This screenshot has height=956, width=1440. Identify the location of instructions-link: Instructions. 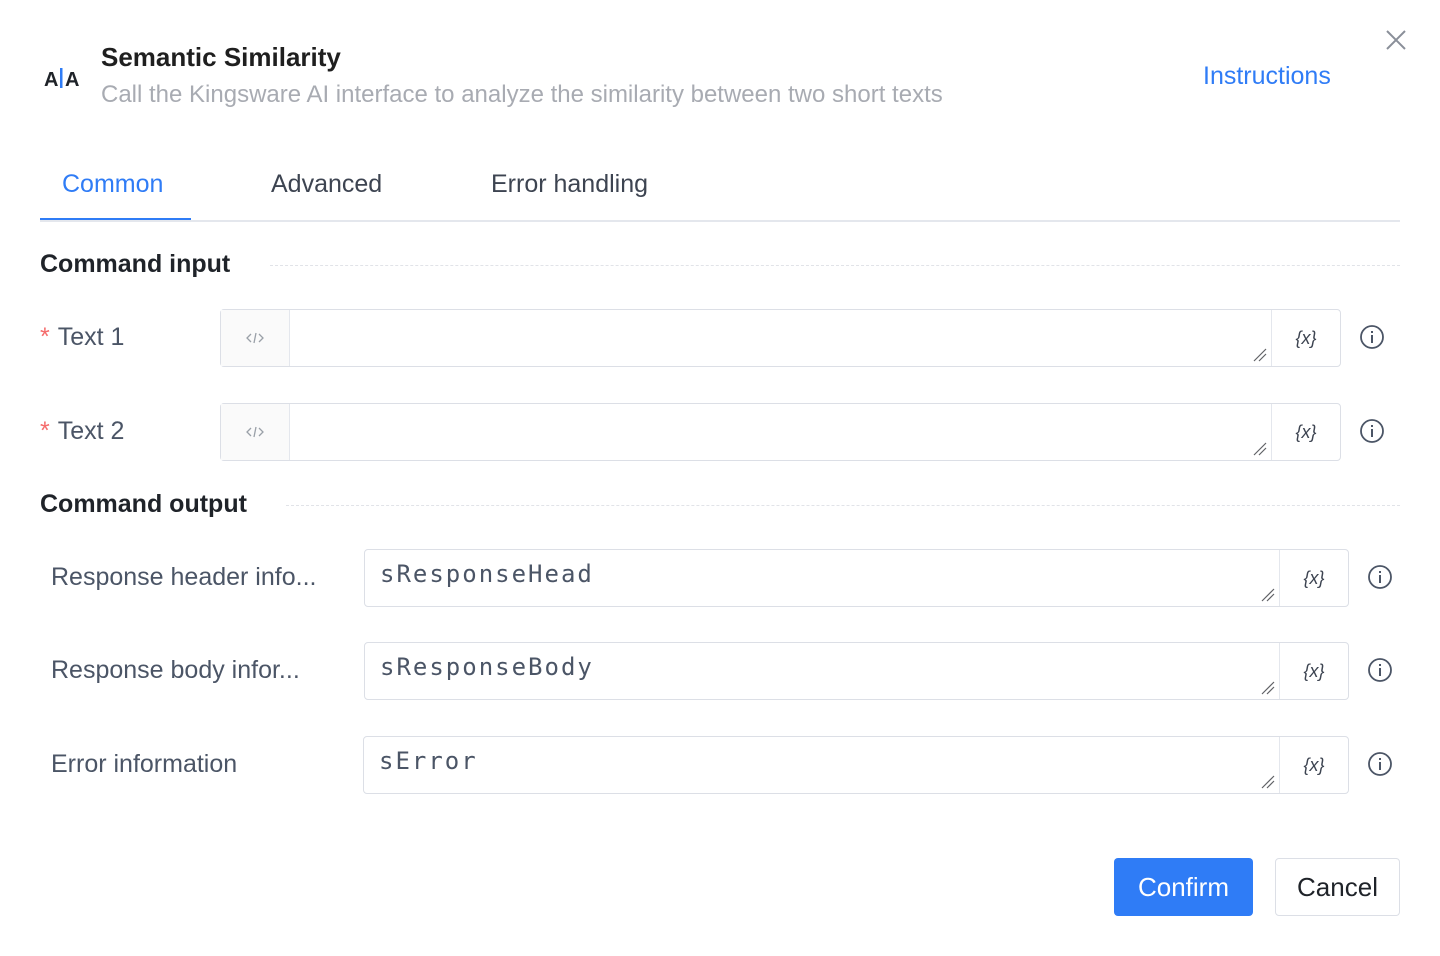
(1267, 76).